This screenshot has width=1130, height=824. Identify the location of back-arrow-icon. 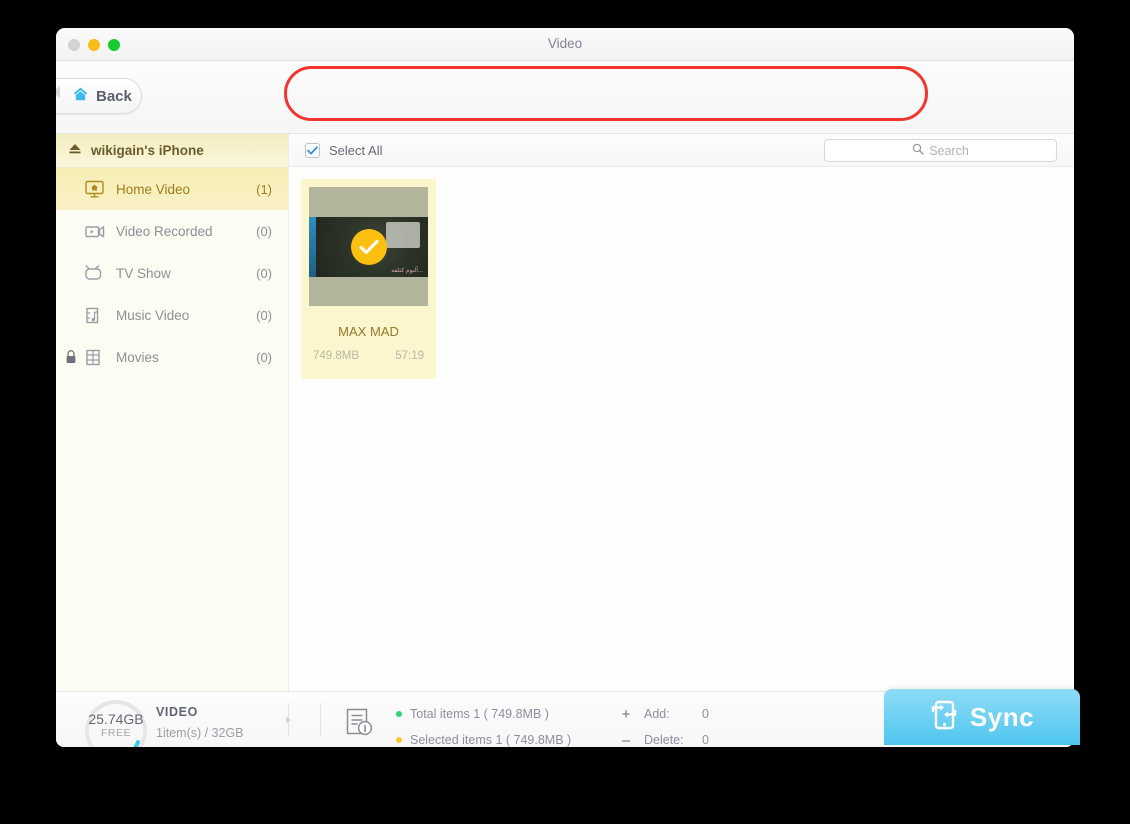
(58, 92).